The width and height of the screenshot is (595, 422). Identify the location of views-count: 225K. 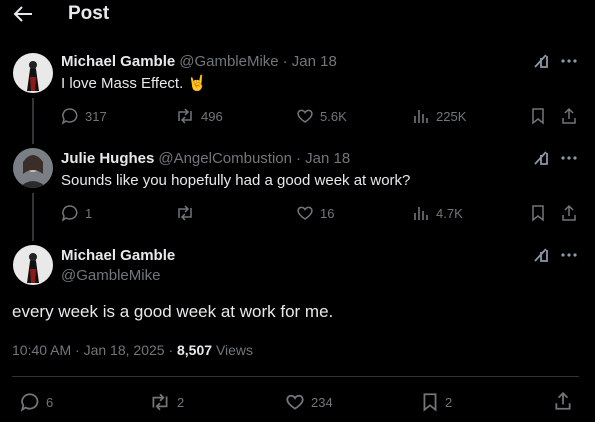
(451, 116).